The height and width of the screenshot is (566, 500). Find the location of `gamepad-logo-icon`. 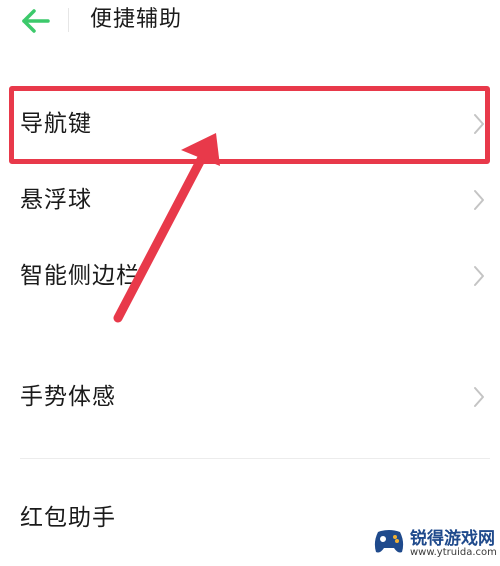

gamepad-logo-icon is located at coordinates (389, 541).